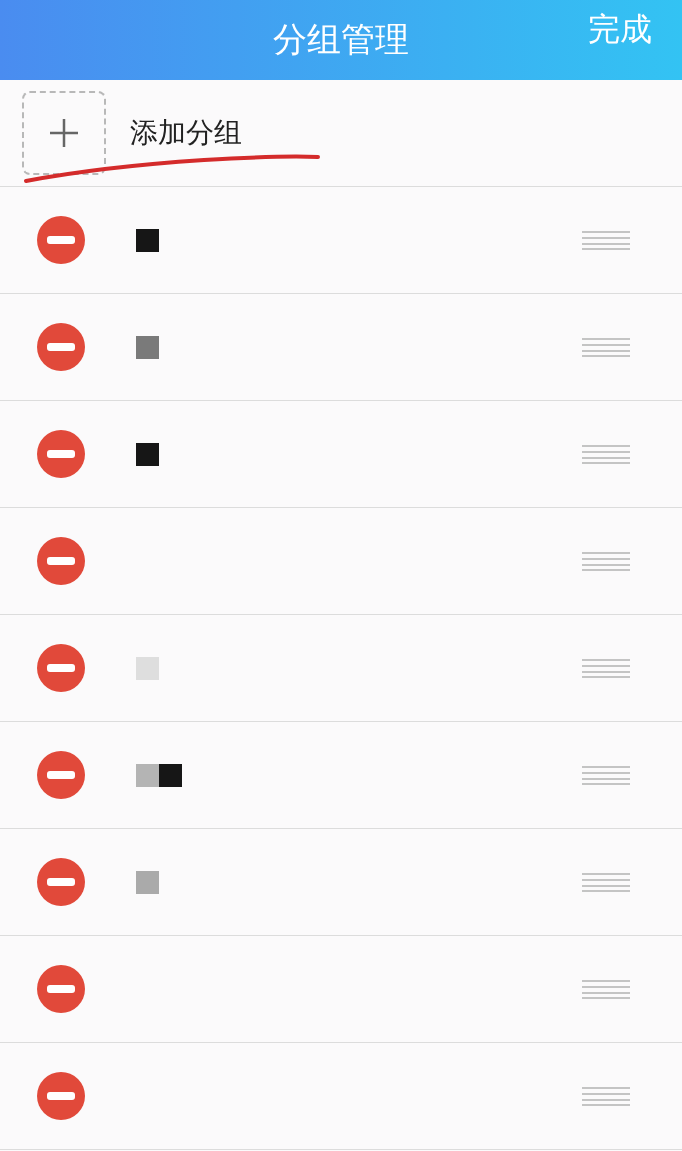  I want to click on add-button, so click(64, 133).